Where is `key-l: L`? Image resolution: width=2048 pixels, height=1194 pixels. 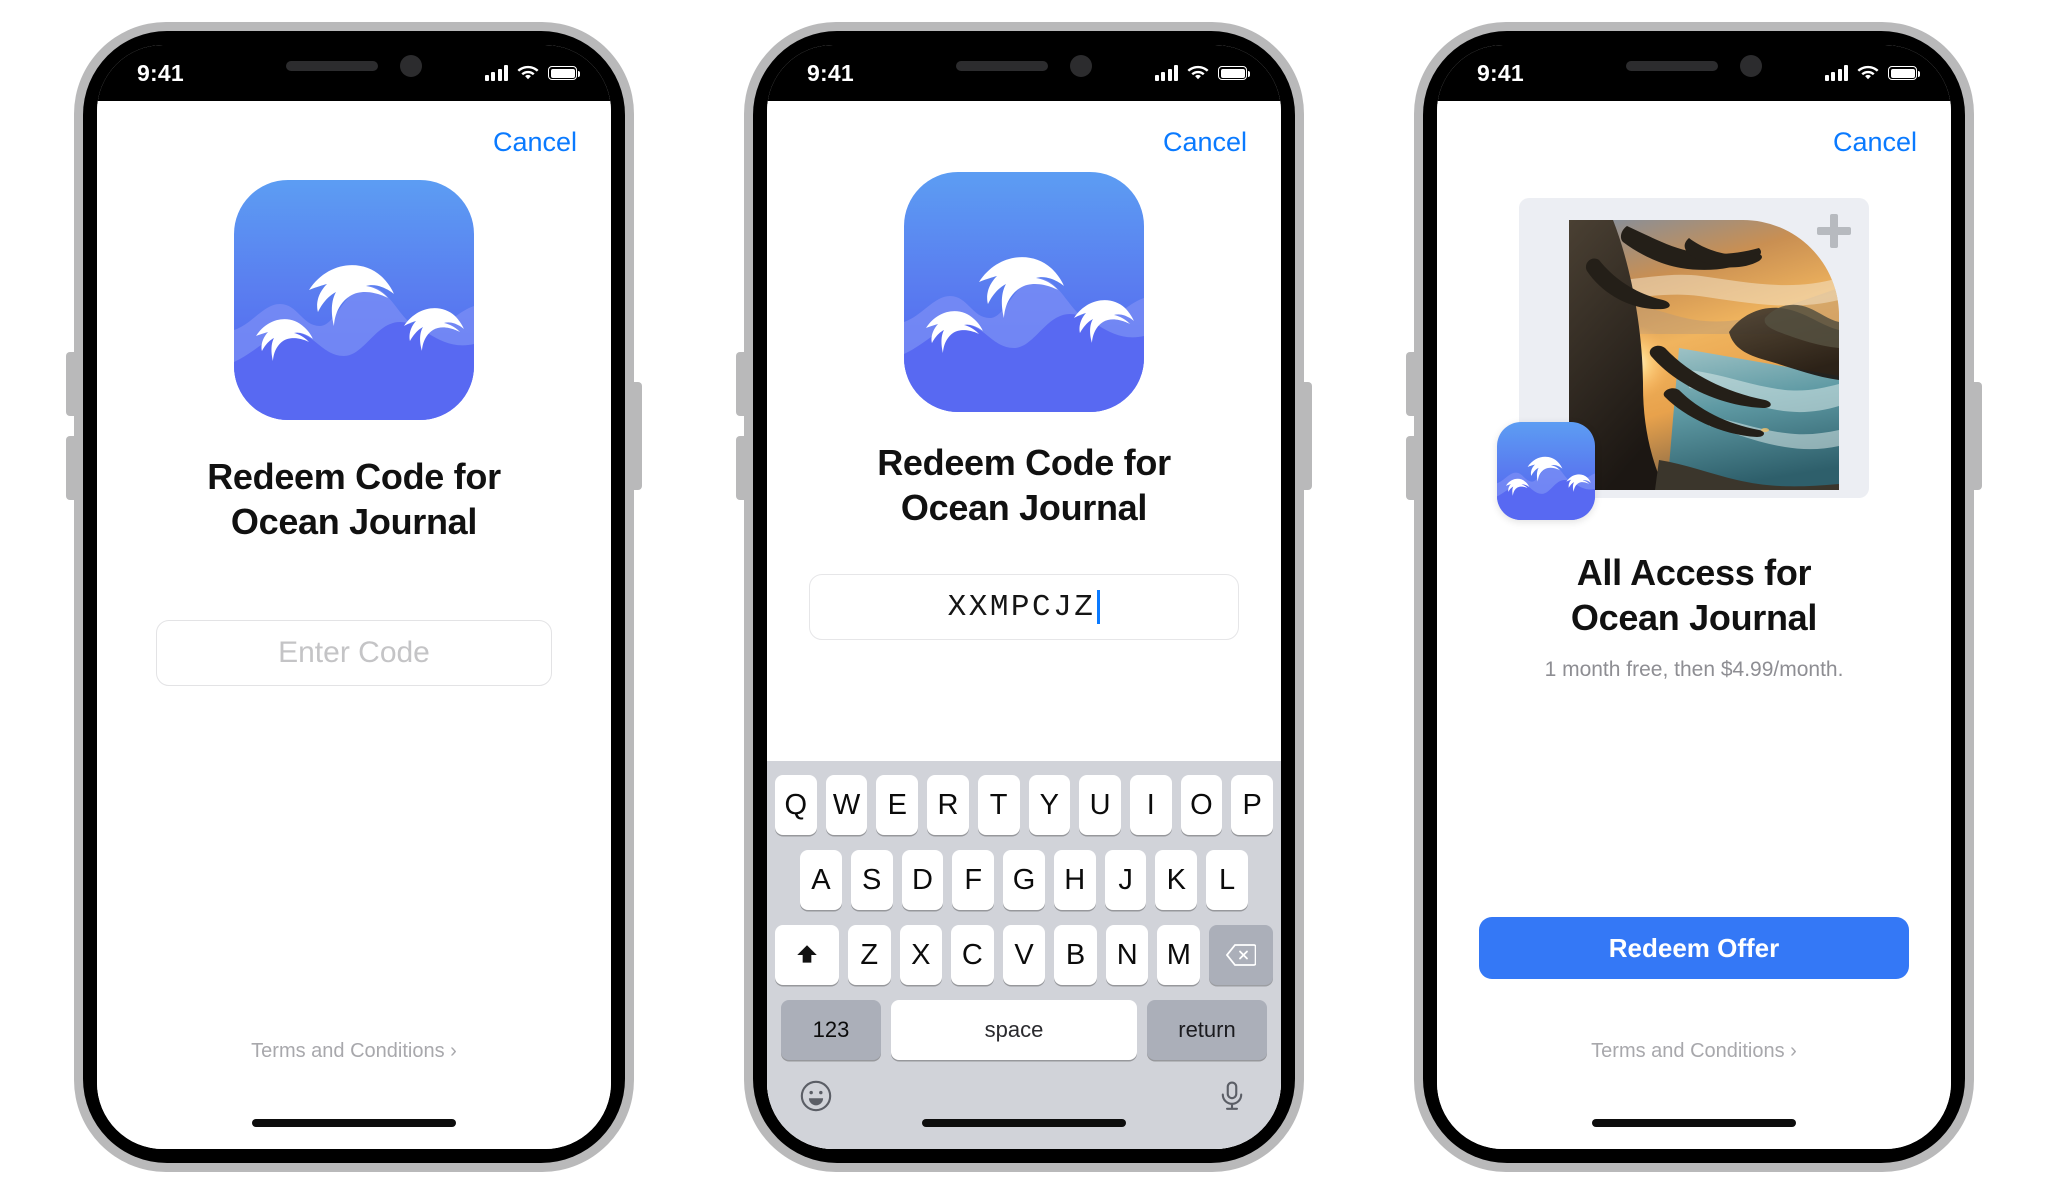 key-l: L is located at coordinates (1227, 880).